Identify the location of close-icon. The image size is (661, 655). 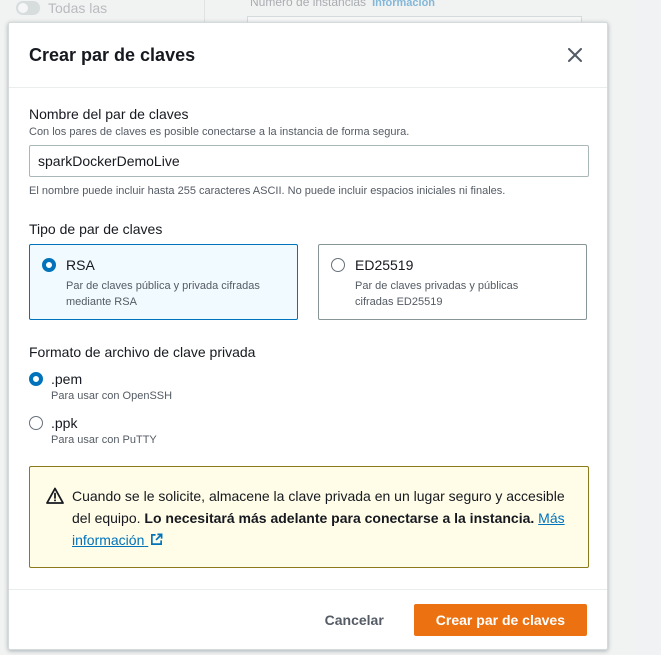
(575, 55).